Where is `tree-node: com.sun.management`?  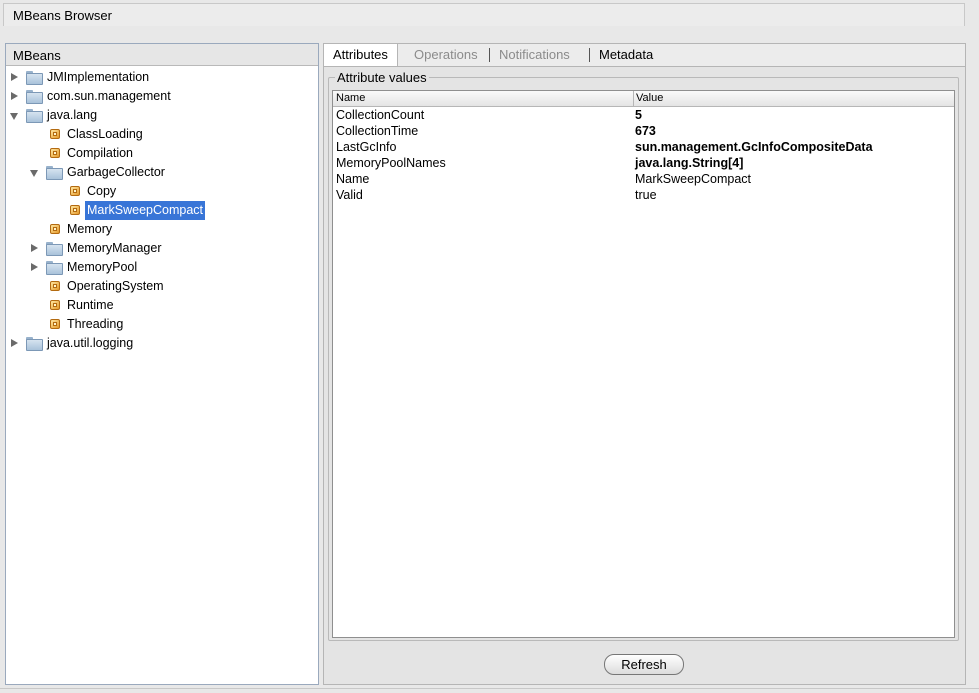
tree-node: com.sun.management is located at coordinates (162, 96).